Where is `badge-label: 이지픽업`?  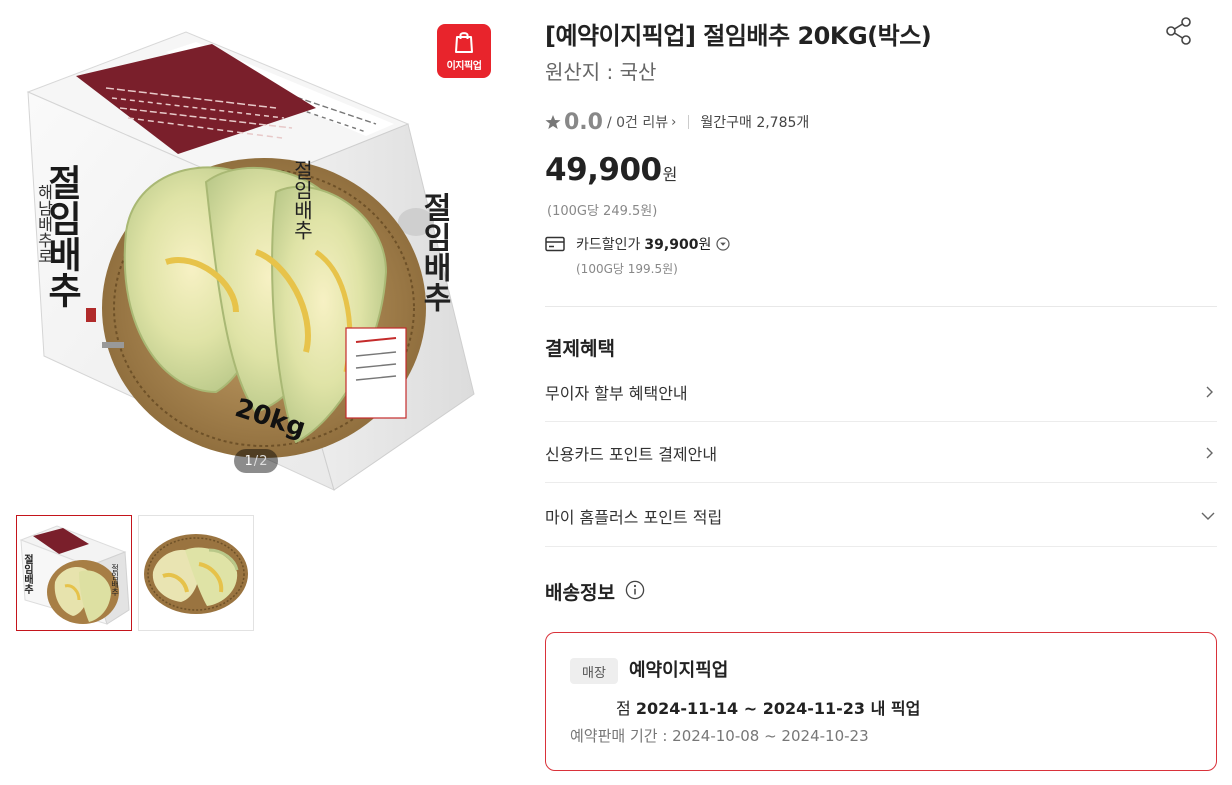
badge-label: 이지픽업 is located at coordinates (464, 66).